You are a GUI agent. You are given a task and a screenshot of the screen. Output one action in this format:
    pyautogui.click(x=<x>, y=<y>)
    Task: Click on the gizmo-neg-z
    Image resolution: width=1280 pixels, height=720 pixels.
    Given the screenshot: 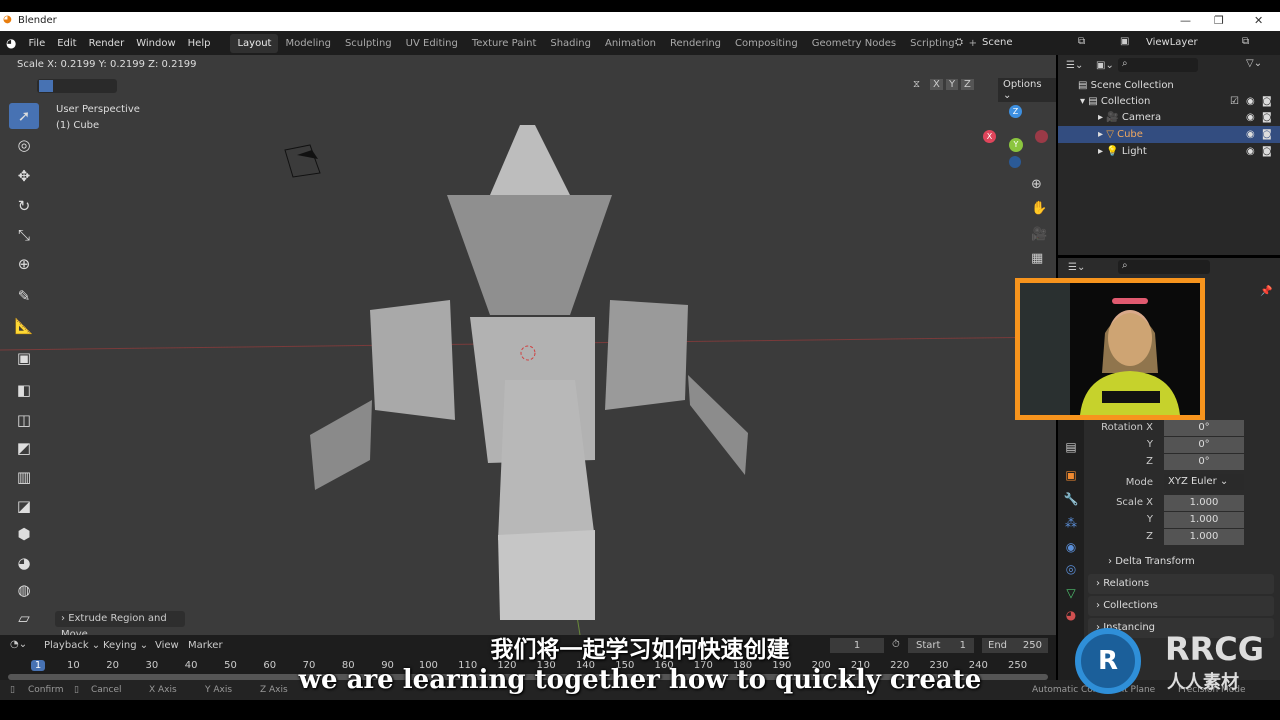 What is the action you would take?
    pyautogui.click(x=1015, y=162)
    